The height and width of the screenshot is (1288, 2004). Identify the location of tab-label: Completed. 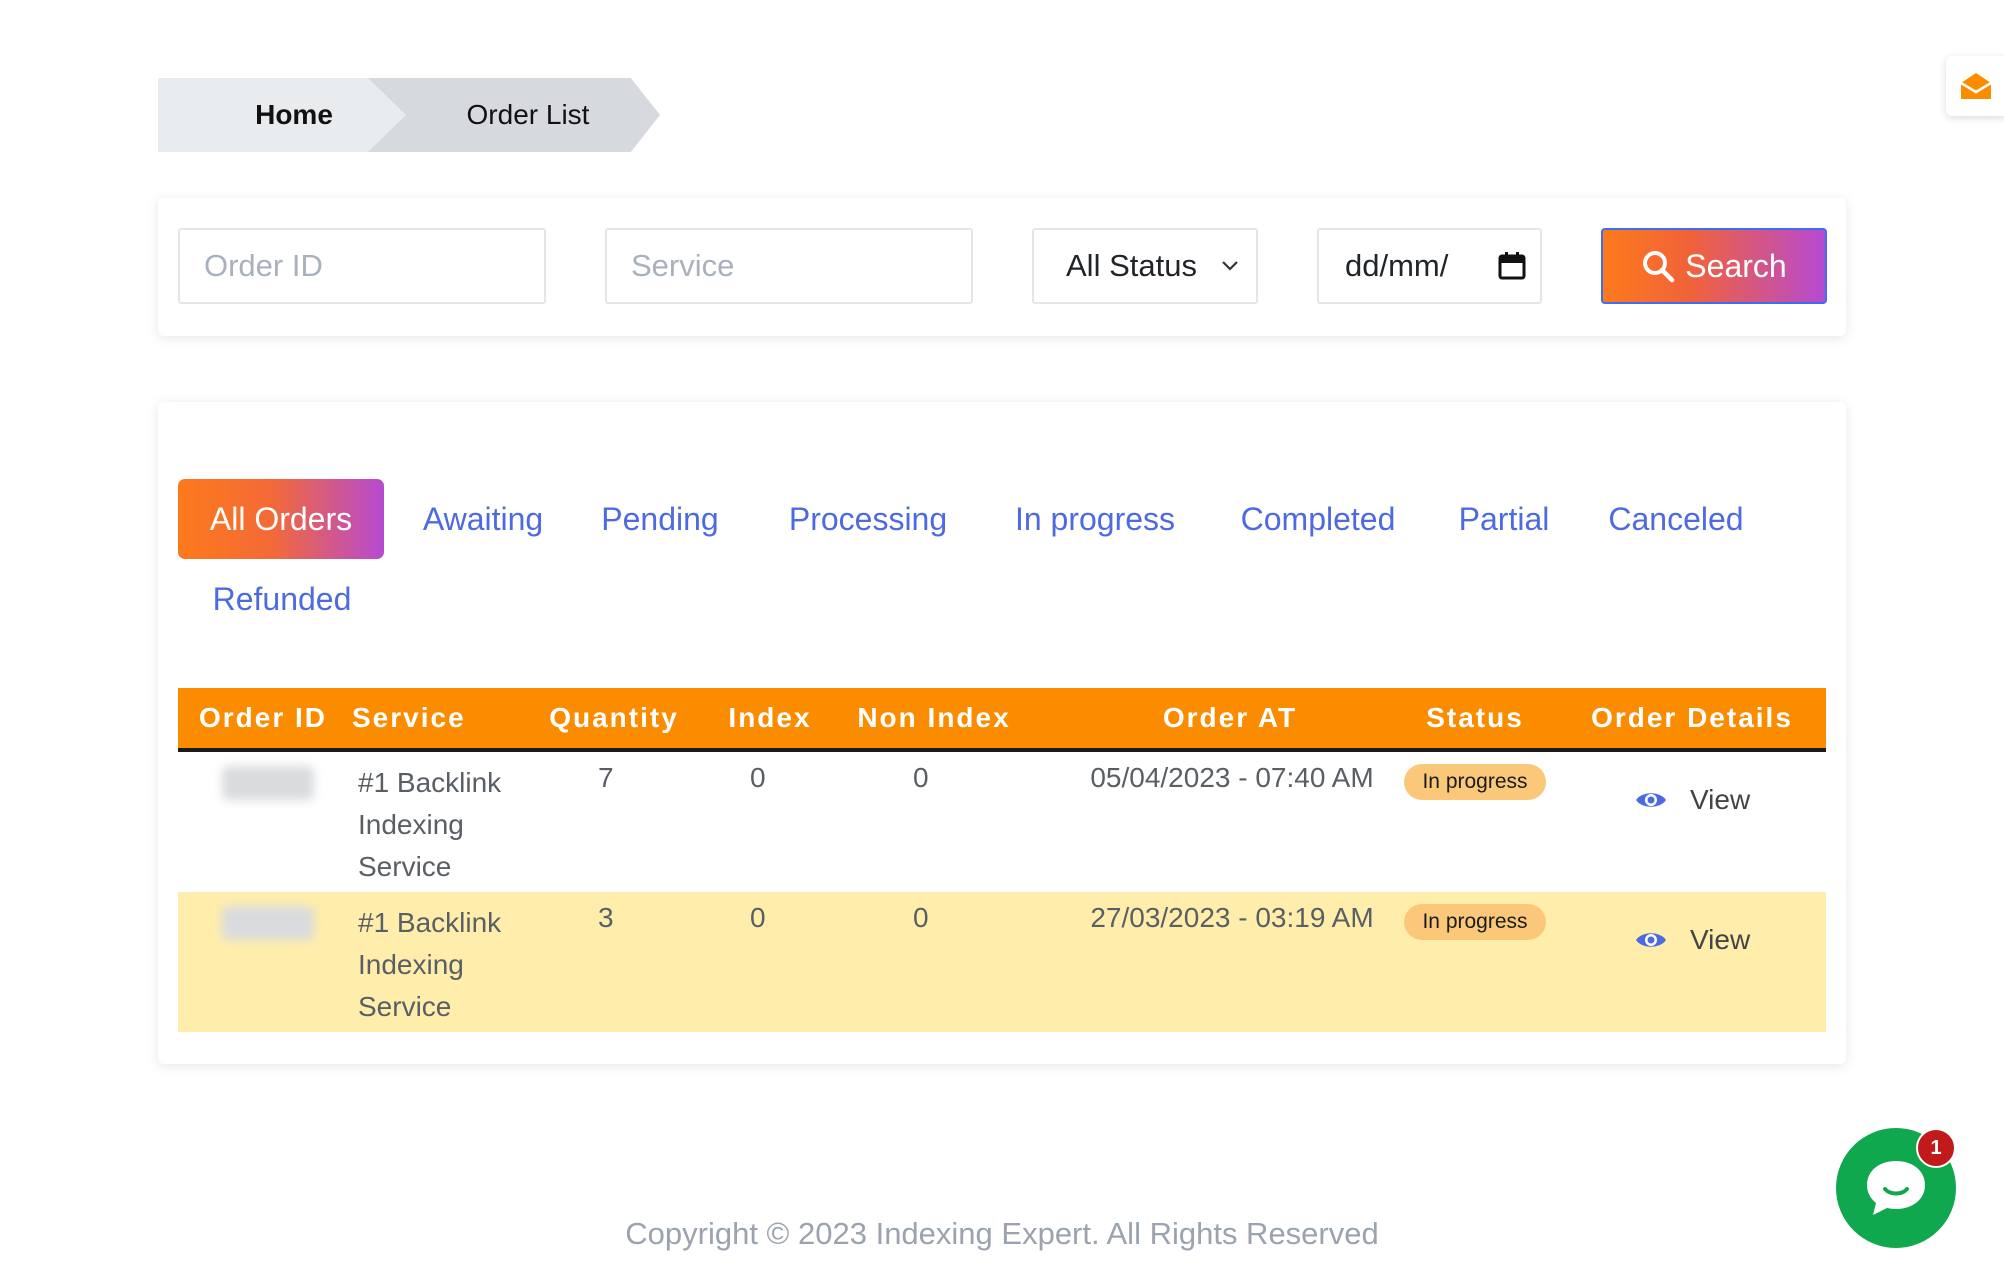
(1318, 518).